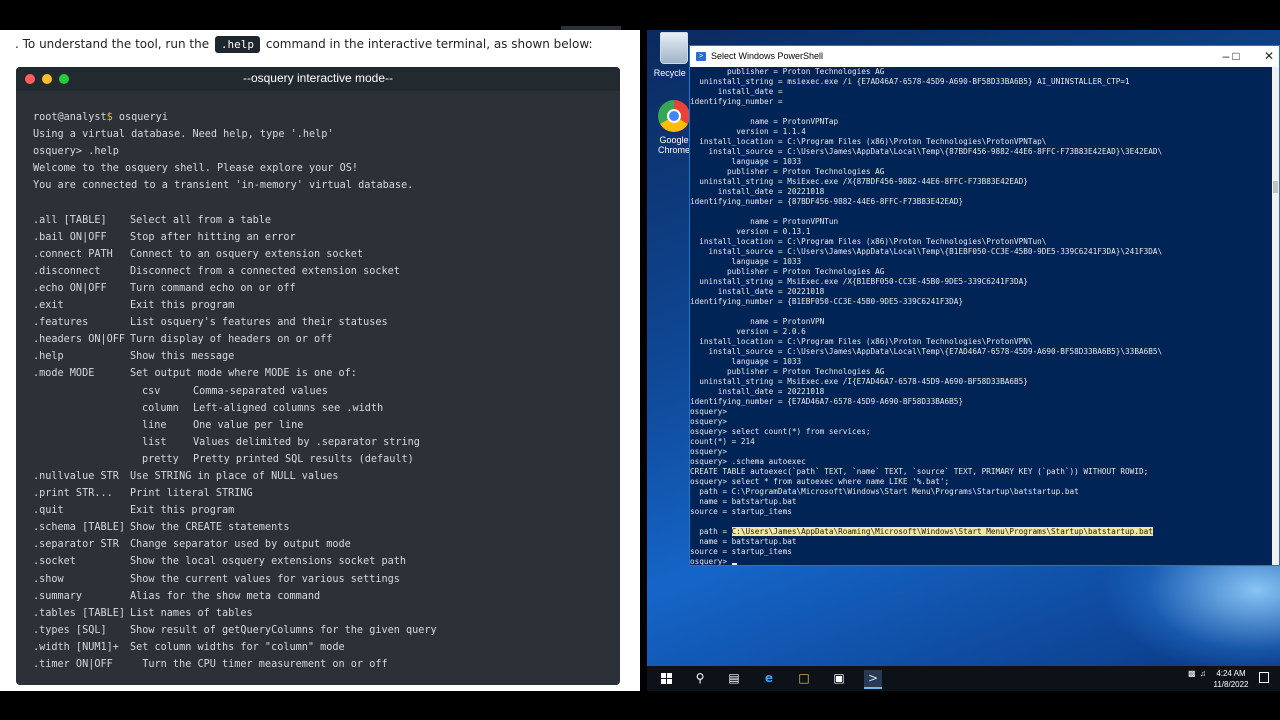 This screenshot has width=1280, height=720. I want to click on start-button, so click(666, 679).